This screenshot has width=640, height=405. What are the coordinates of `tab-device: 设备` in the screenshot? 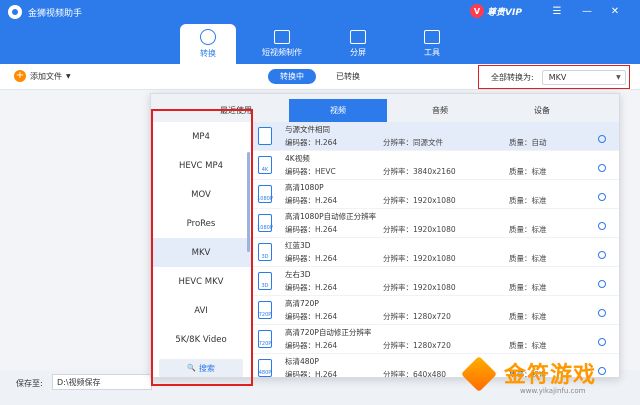 It's located at (542, 110).